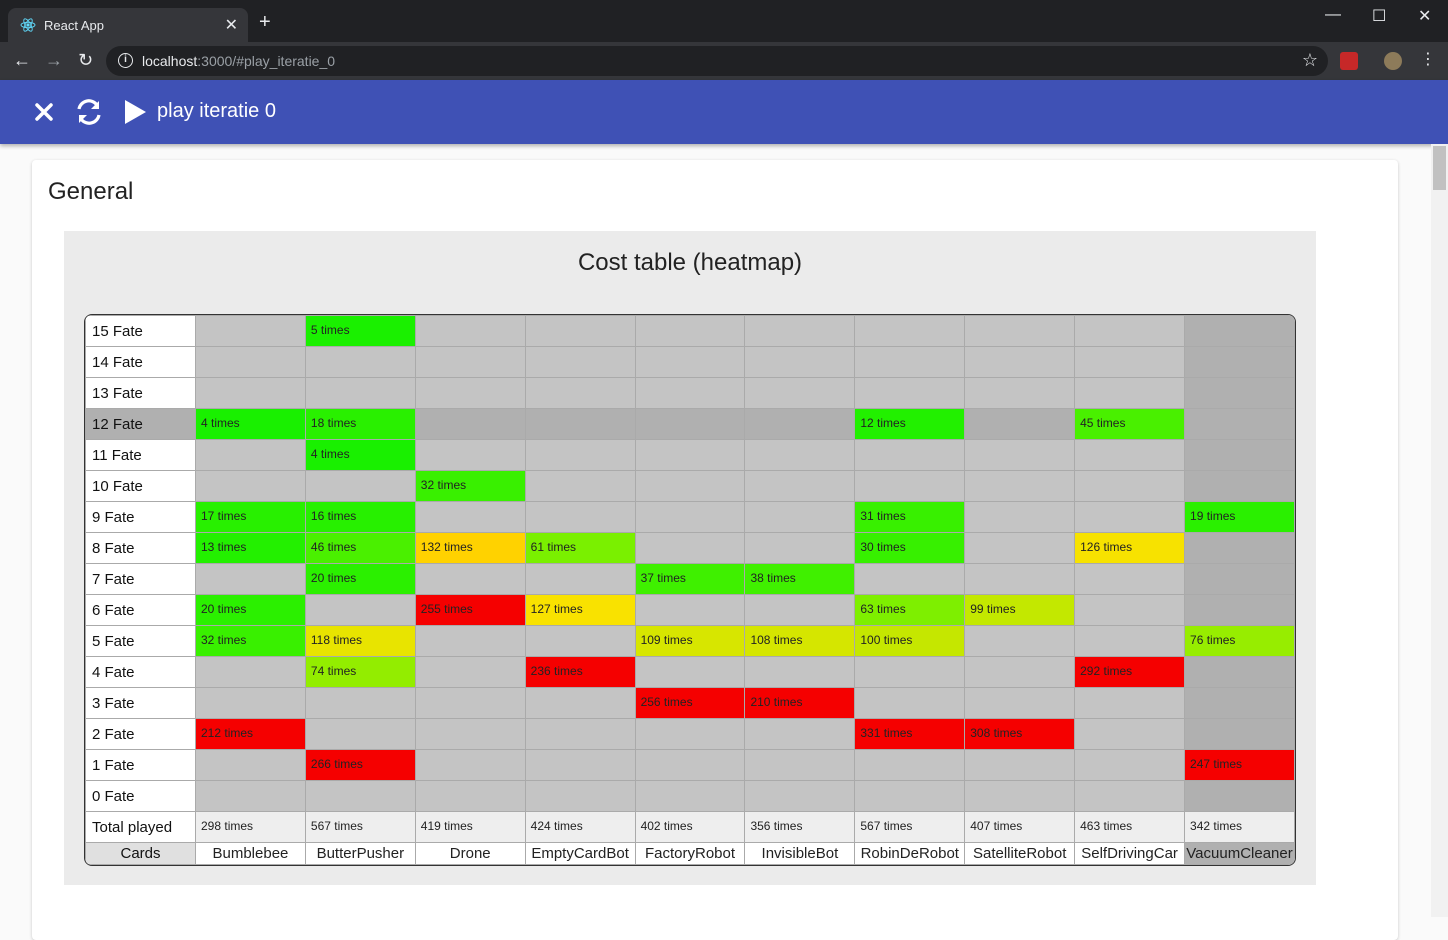 This screenshot has width=1448, height=940. Describe the element at coordinates (910, 641) in the screenshot. I see `heatmap-cell: 100 times` at that location.